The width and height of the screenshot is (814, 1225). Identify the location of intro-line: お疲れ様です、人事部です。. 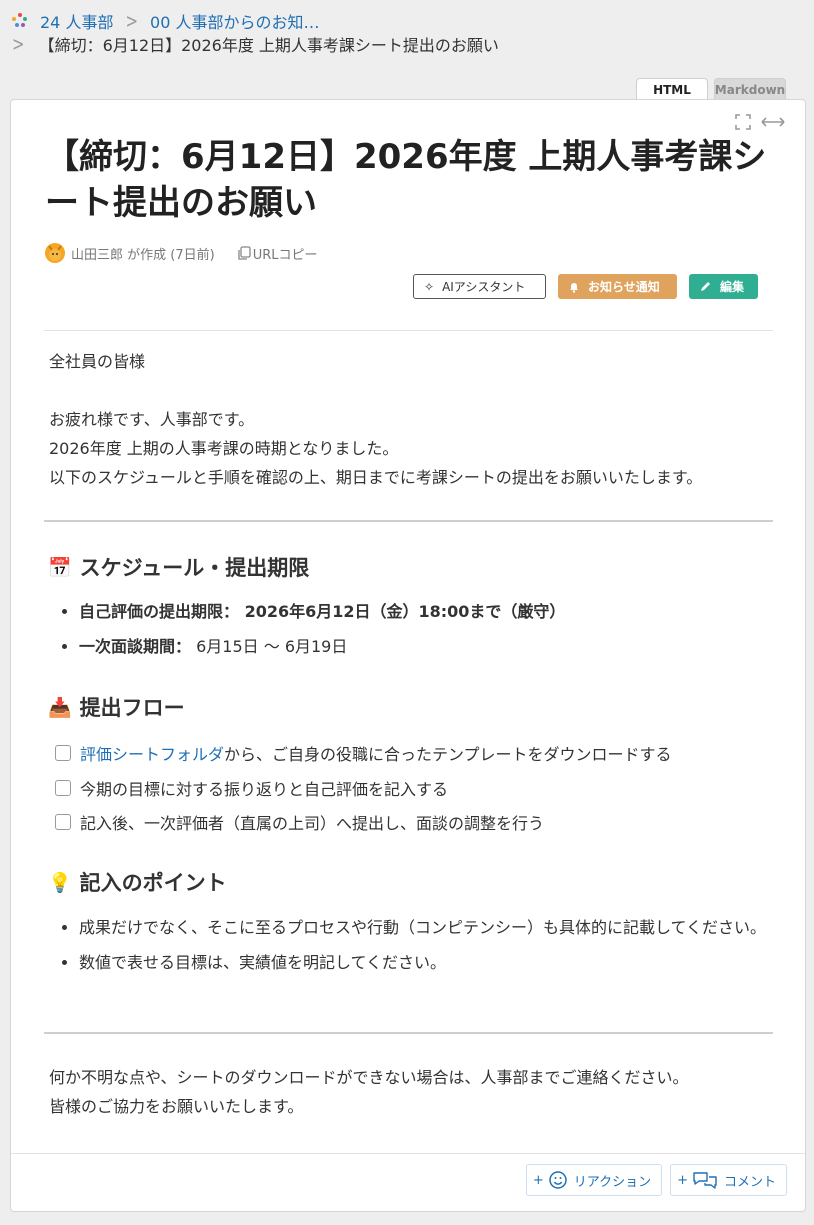
(152, 419).